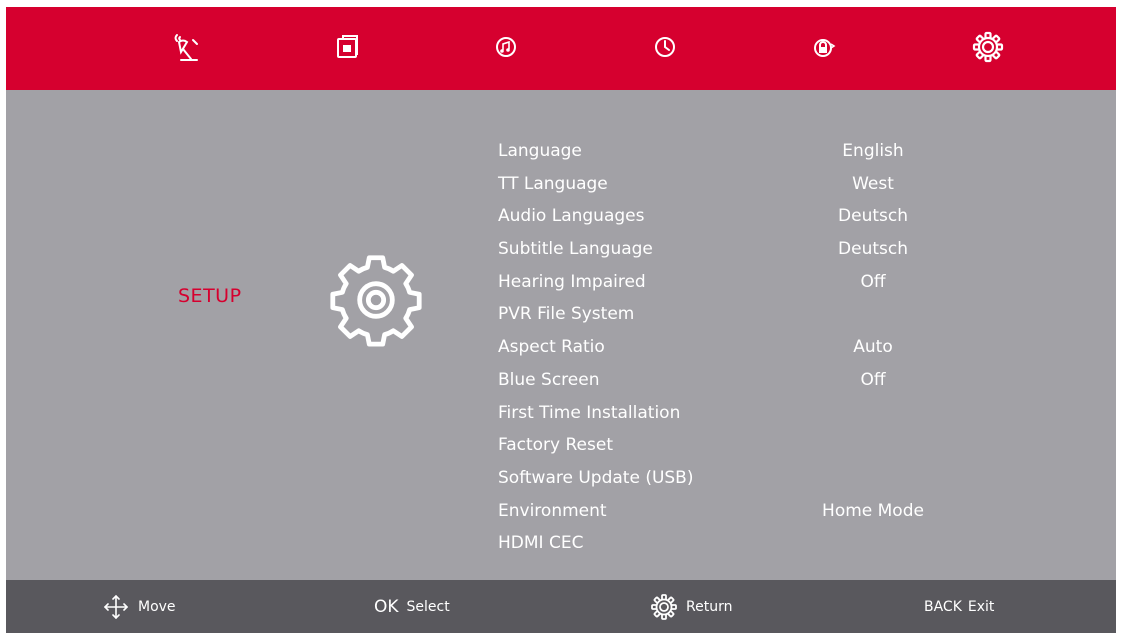  I want to click on menu-item: Software Update (USB), so click(728, 478).